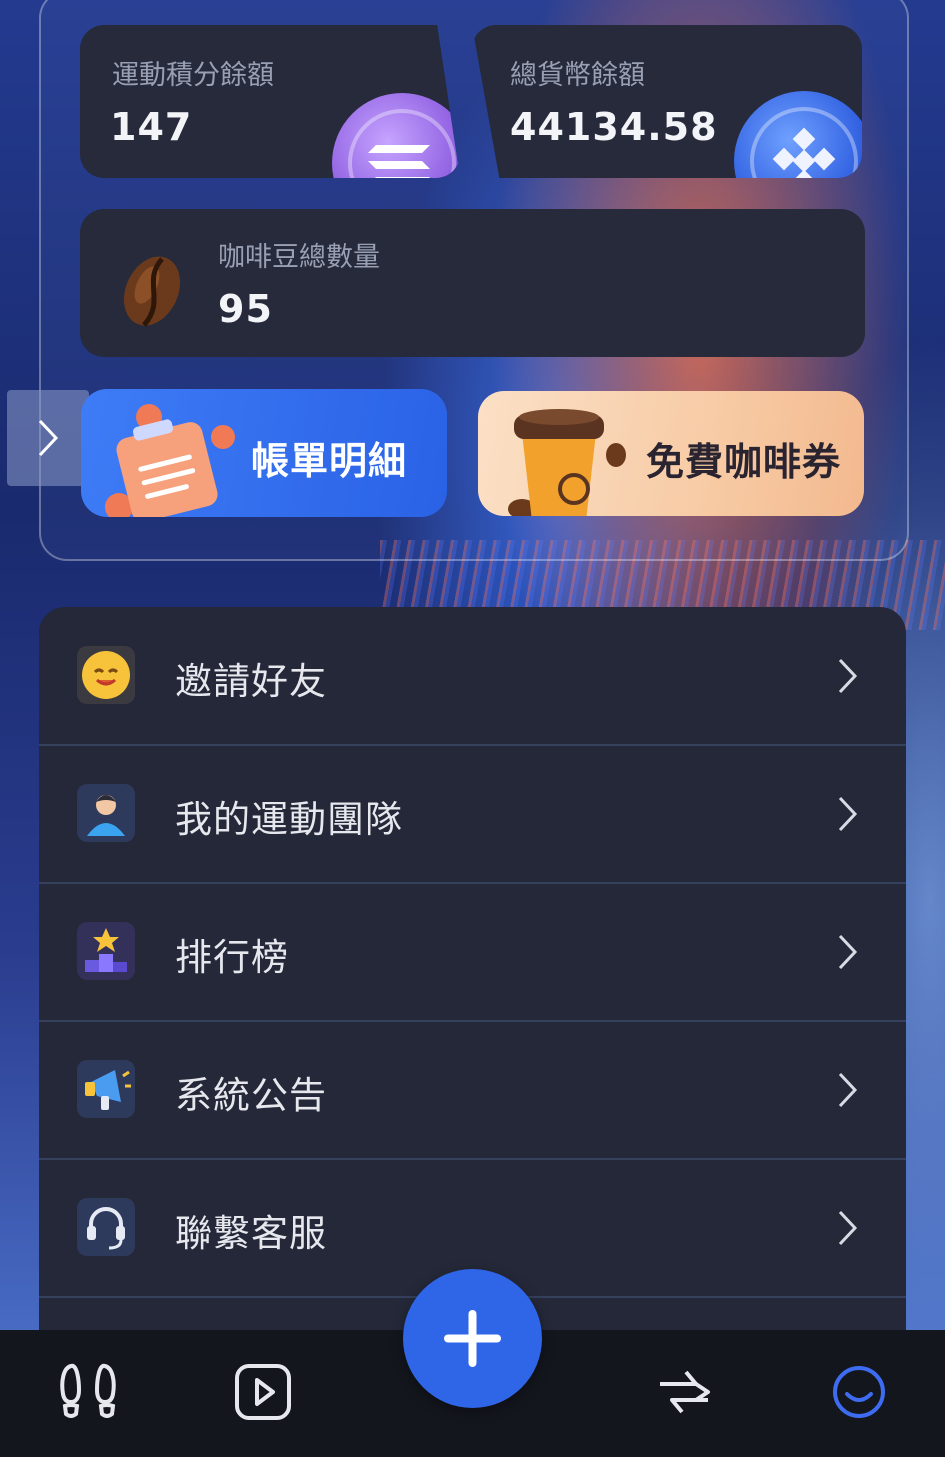  Describe the element at coordinates (472, 283) in the screenshot. I see `coffee-beans-card: 咖啡豆總數量 95` at that location.